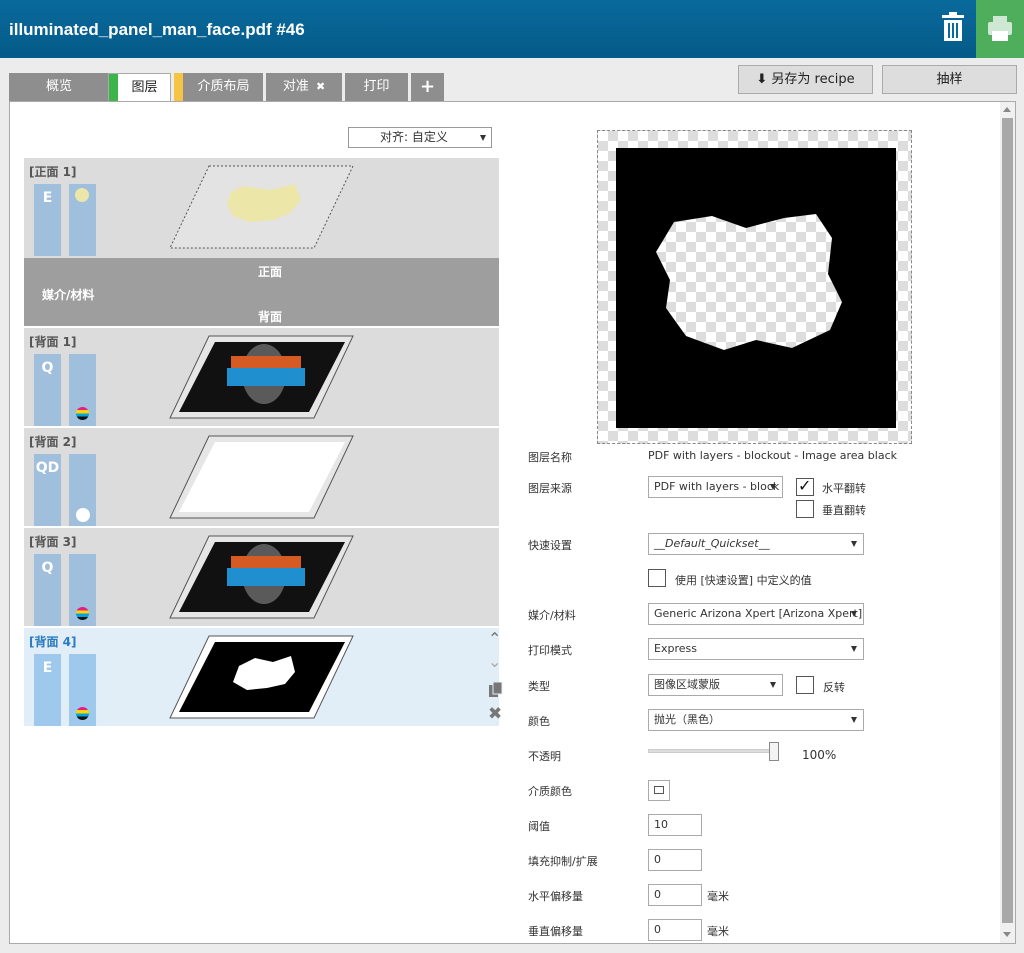 Image resolution: width=1024 pixels, height=953 pixels. What do you see at coordinates (715, 487) in the screenshot?
I see `layer-source-select: PDF with layers - block` at bounding box center [715, 487].